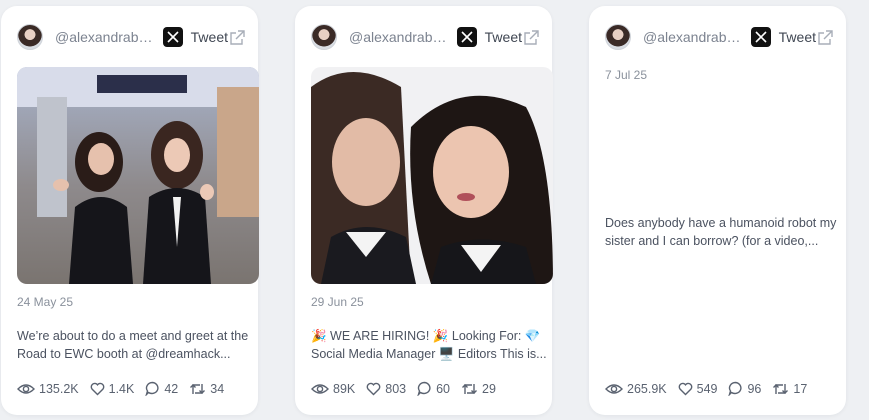  I want to click on views-stat: 265.9K, so click(636, 389).